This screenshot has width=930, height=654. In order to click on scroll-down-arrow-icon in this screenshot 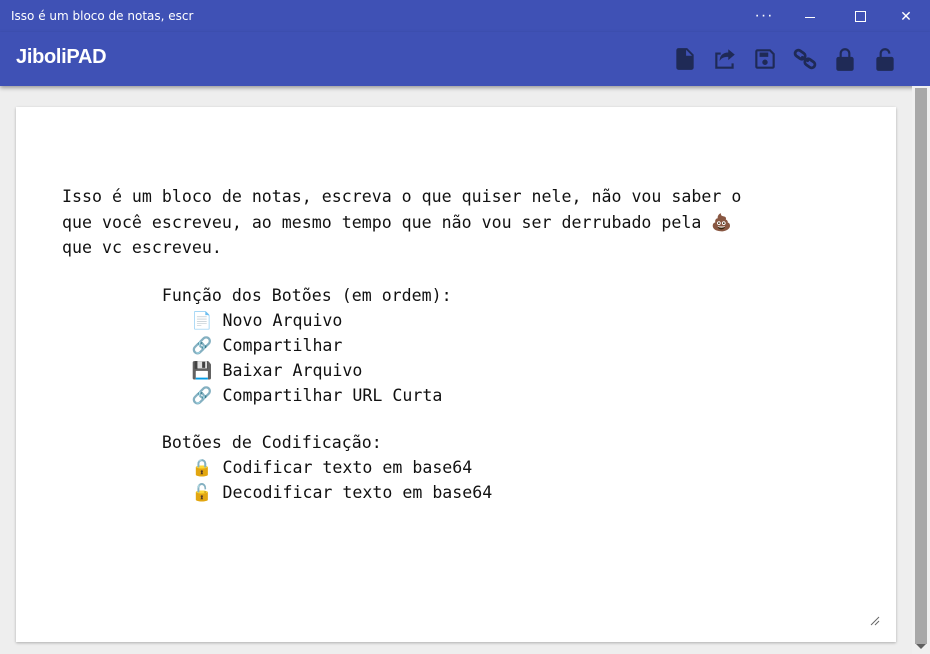, I will do `click(921, 646)`.